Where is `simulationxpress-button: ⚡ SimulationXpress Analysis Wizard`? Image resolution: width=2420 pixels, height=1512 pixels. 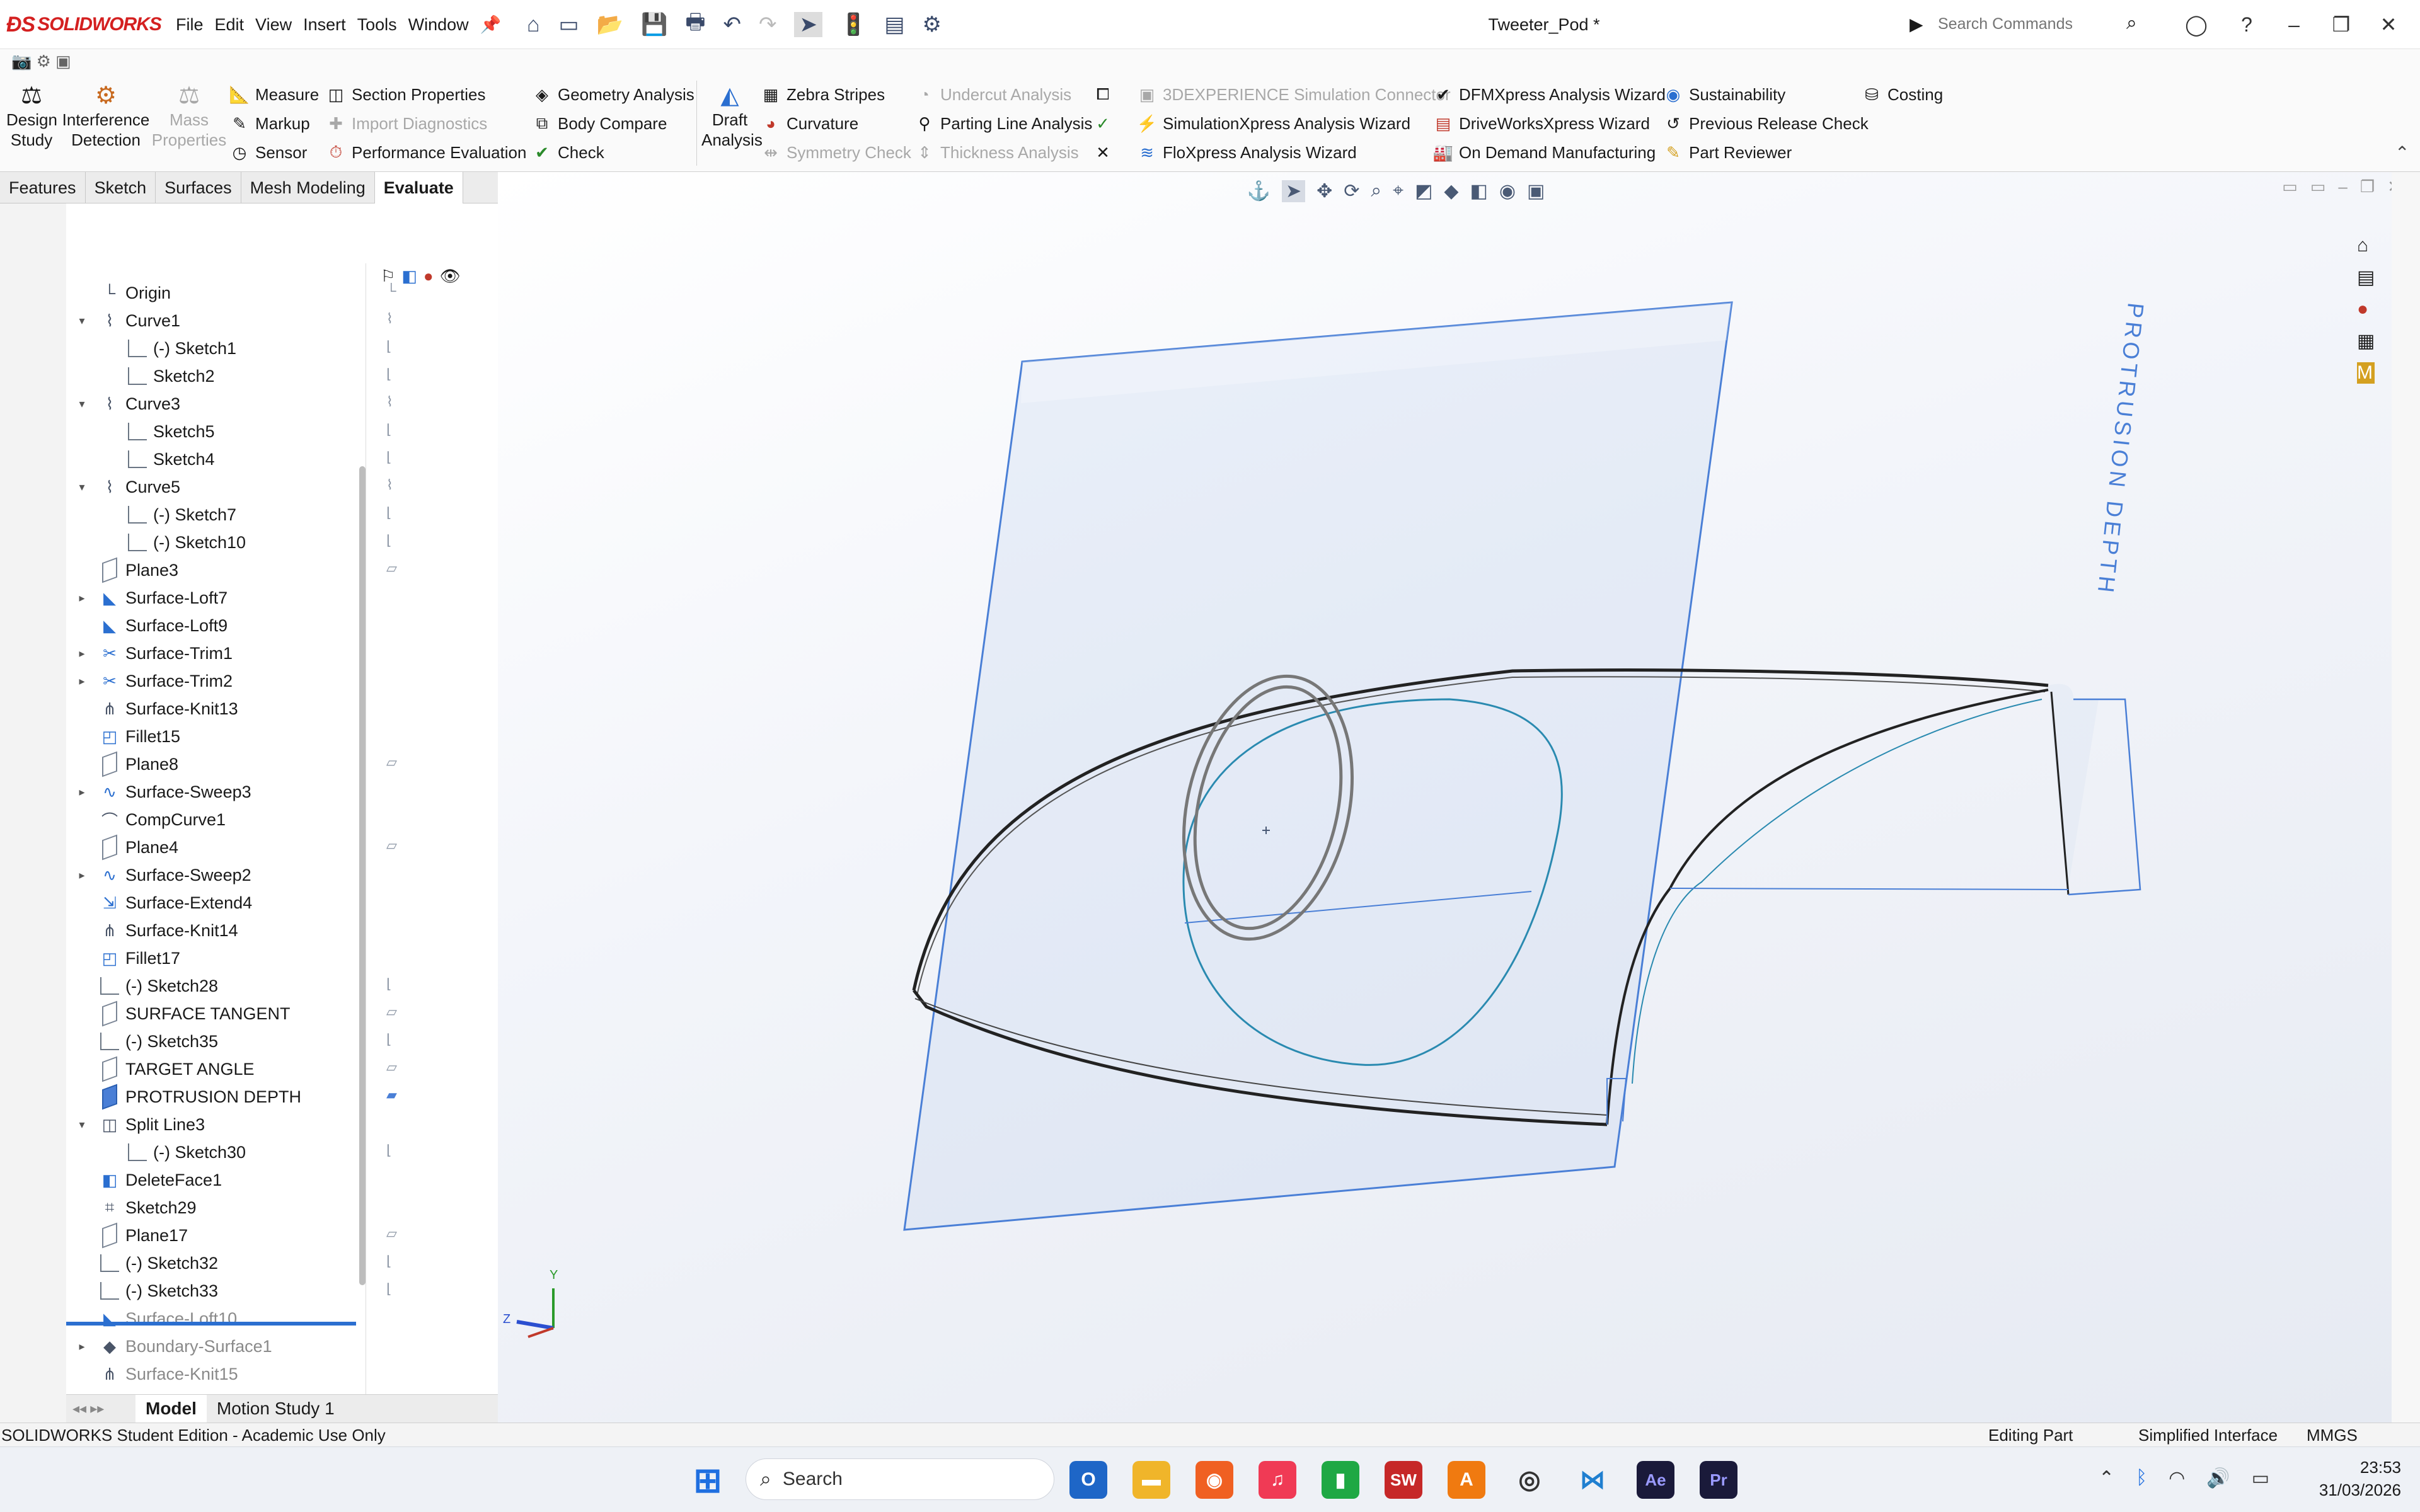
simulationxpress-button: ⚡ SimulationXpress Analysis Wizard is located at coordinates (1273, 123).